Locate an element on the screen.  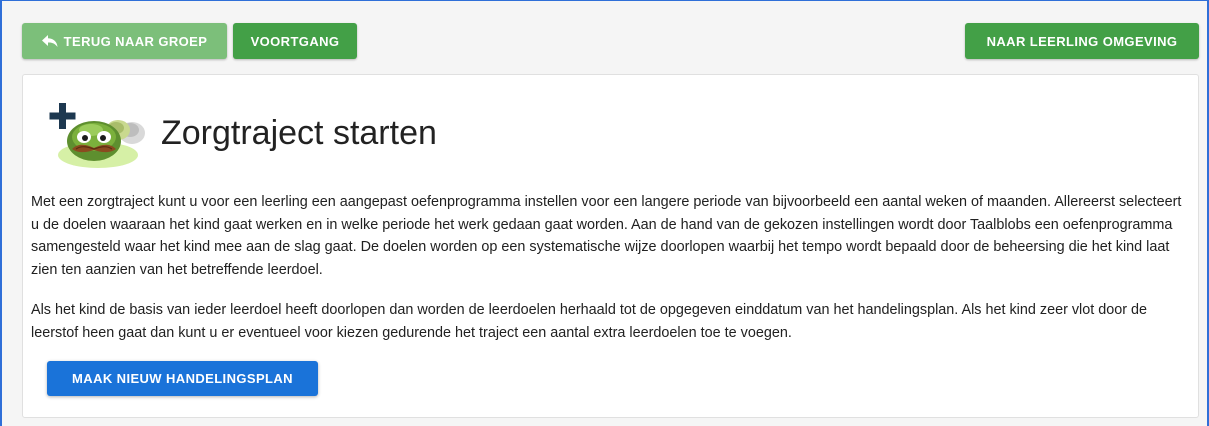
reply-arrow-icon is located at coordinates (49, 41).